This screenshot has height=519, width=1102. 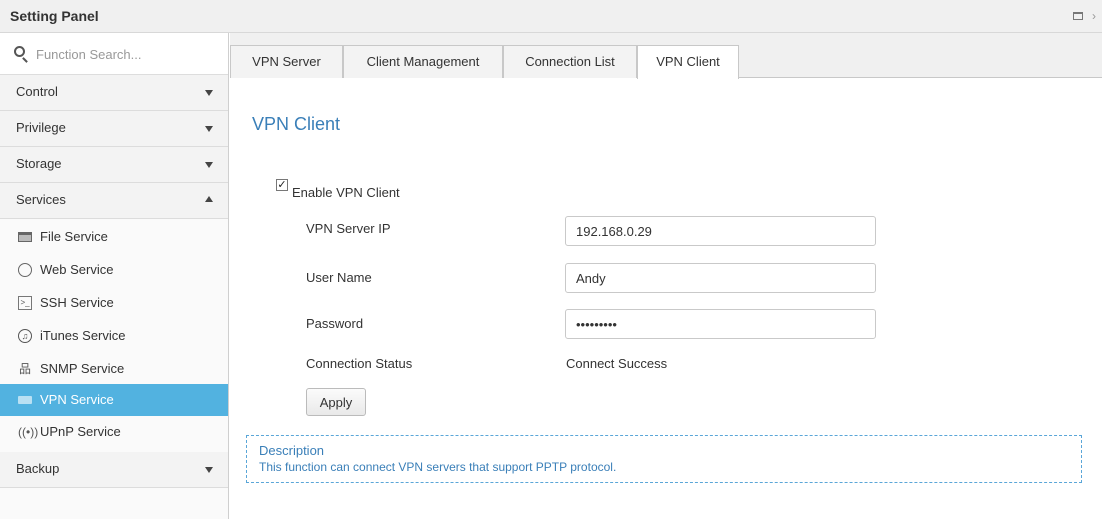 What do you see at coordinates (80, 431) in the screenshot?
I see `sidebar-item-label: UPnP Service` at bounding box center [80, 431].